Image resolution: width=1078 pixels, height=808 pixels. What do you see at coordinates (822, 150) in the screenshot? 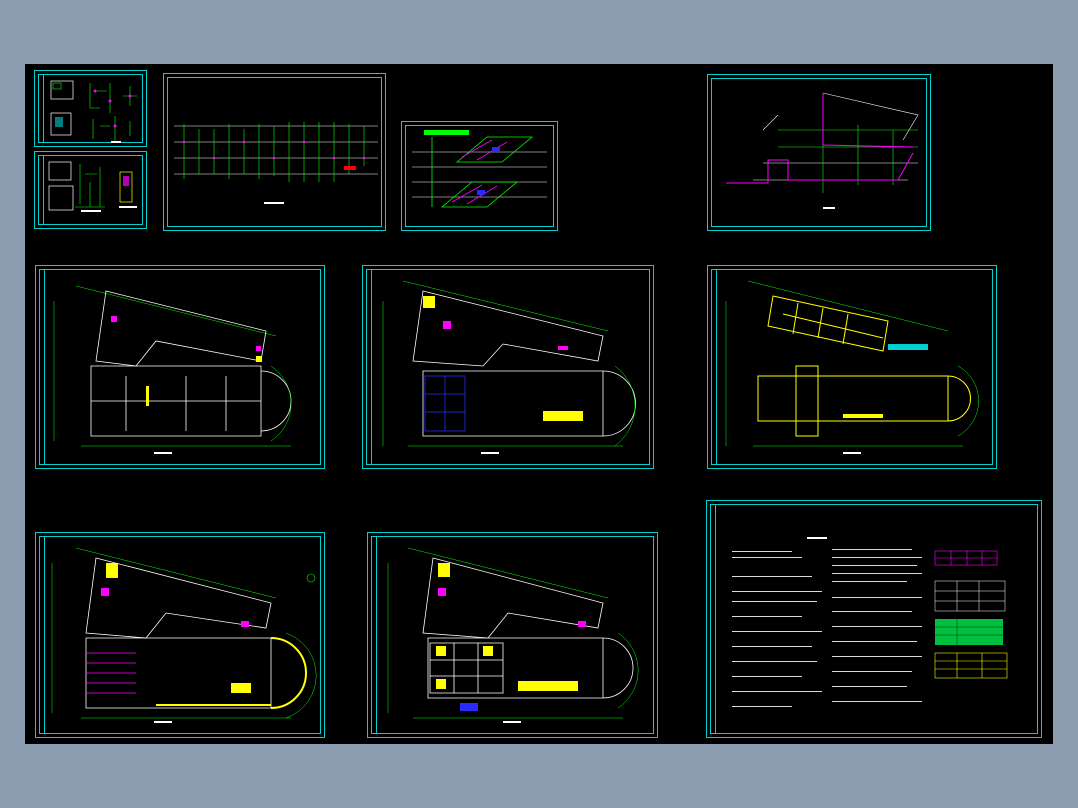
I see `system-drawing` at bounding box center [822, 150].